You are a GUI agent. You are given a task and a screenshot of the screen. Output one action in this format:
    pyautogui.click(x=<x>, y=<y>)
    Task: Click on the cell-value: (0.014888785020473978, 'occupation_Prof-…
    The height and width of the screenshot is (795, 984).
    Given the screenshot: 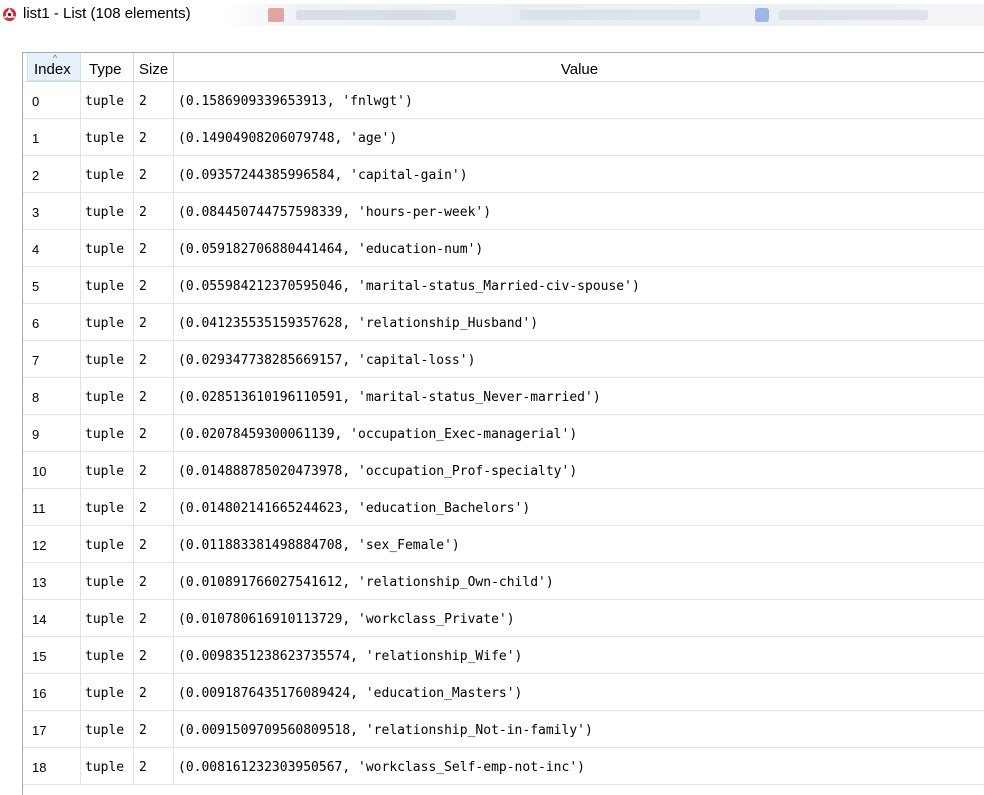 What is the action you would take?
    pyautogui.click(x=579, y=470)
    